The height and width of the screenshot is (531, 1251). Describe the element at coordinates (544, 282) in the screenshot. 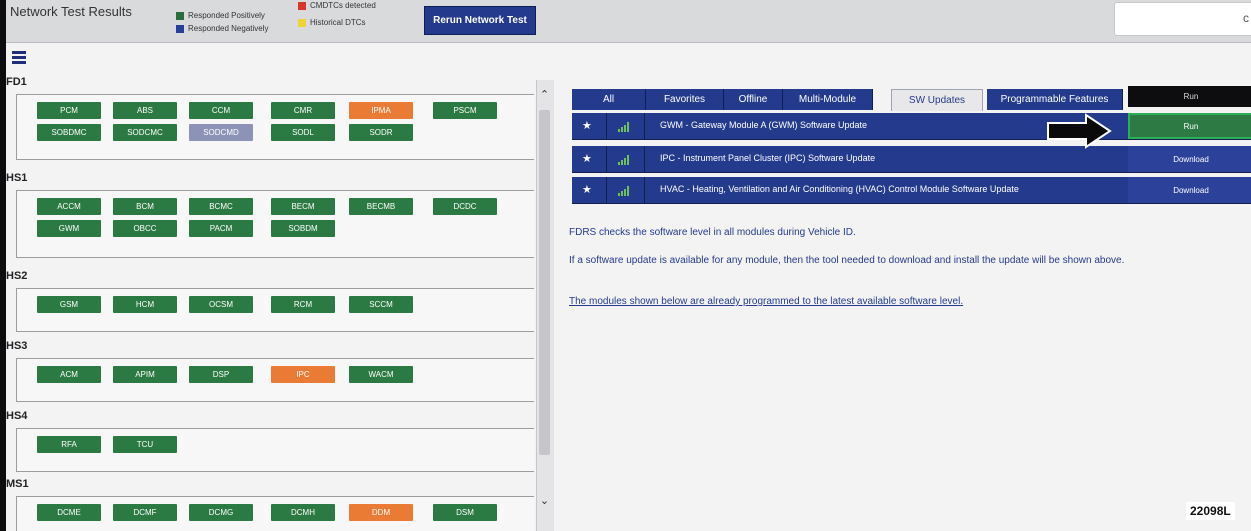

I see `scrollbar-thumb` at that location.